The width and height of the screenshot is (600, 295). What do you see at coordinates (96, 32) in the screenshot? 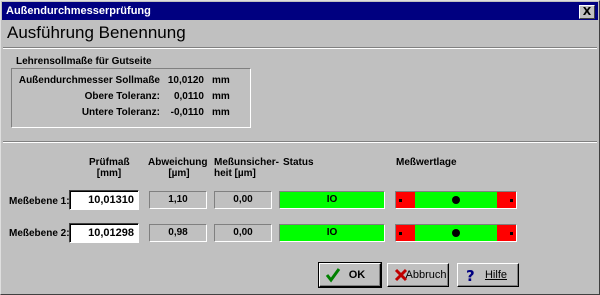
I see `page-title: Ausführung Benennung` at bounding box center [96, 32].